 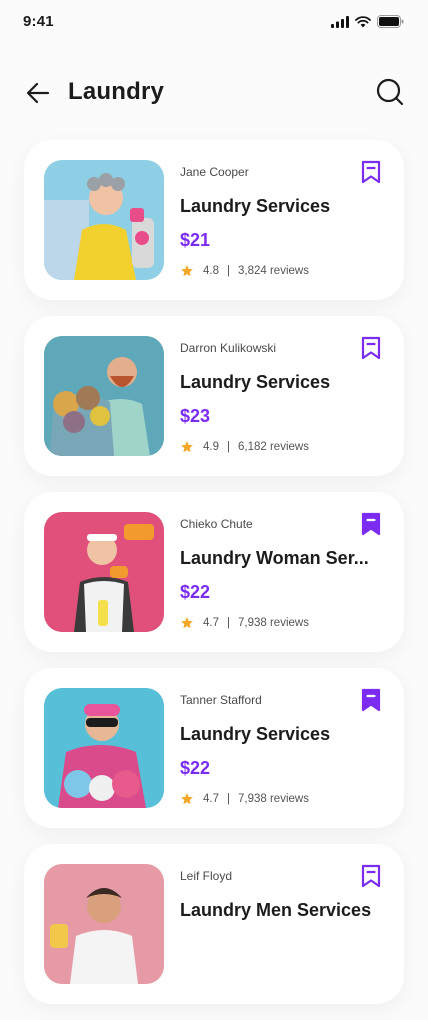 What do you see at coordinates (363, 21) in the screenshot?
I see `wifi-icon` at bounding box center [363, 21].